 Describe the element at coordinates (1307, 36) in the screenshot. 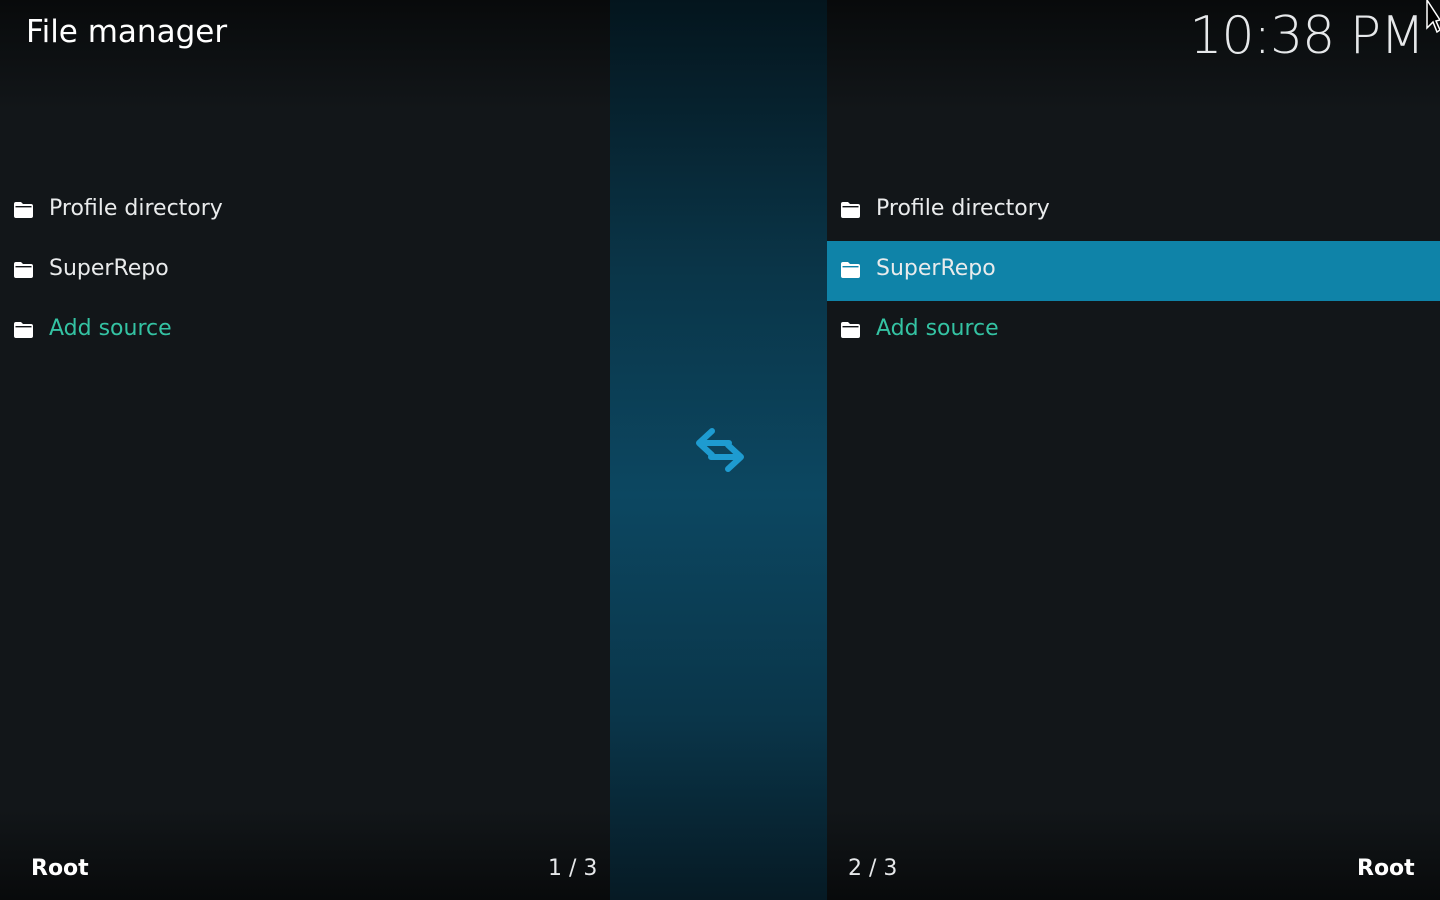

I see `clock: 10:38 PM` at that location.